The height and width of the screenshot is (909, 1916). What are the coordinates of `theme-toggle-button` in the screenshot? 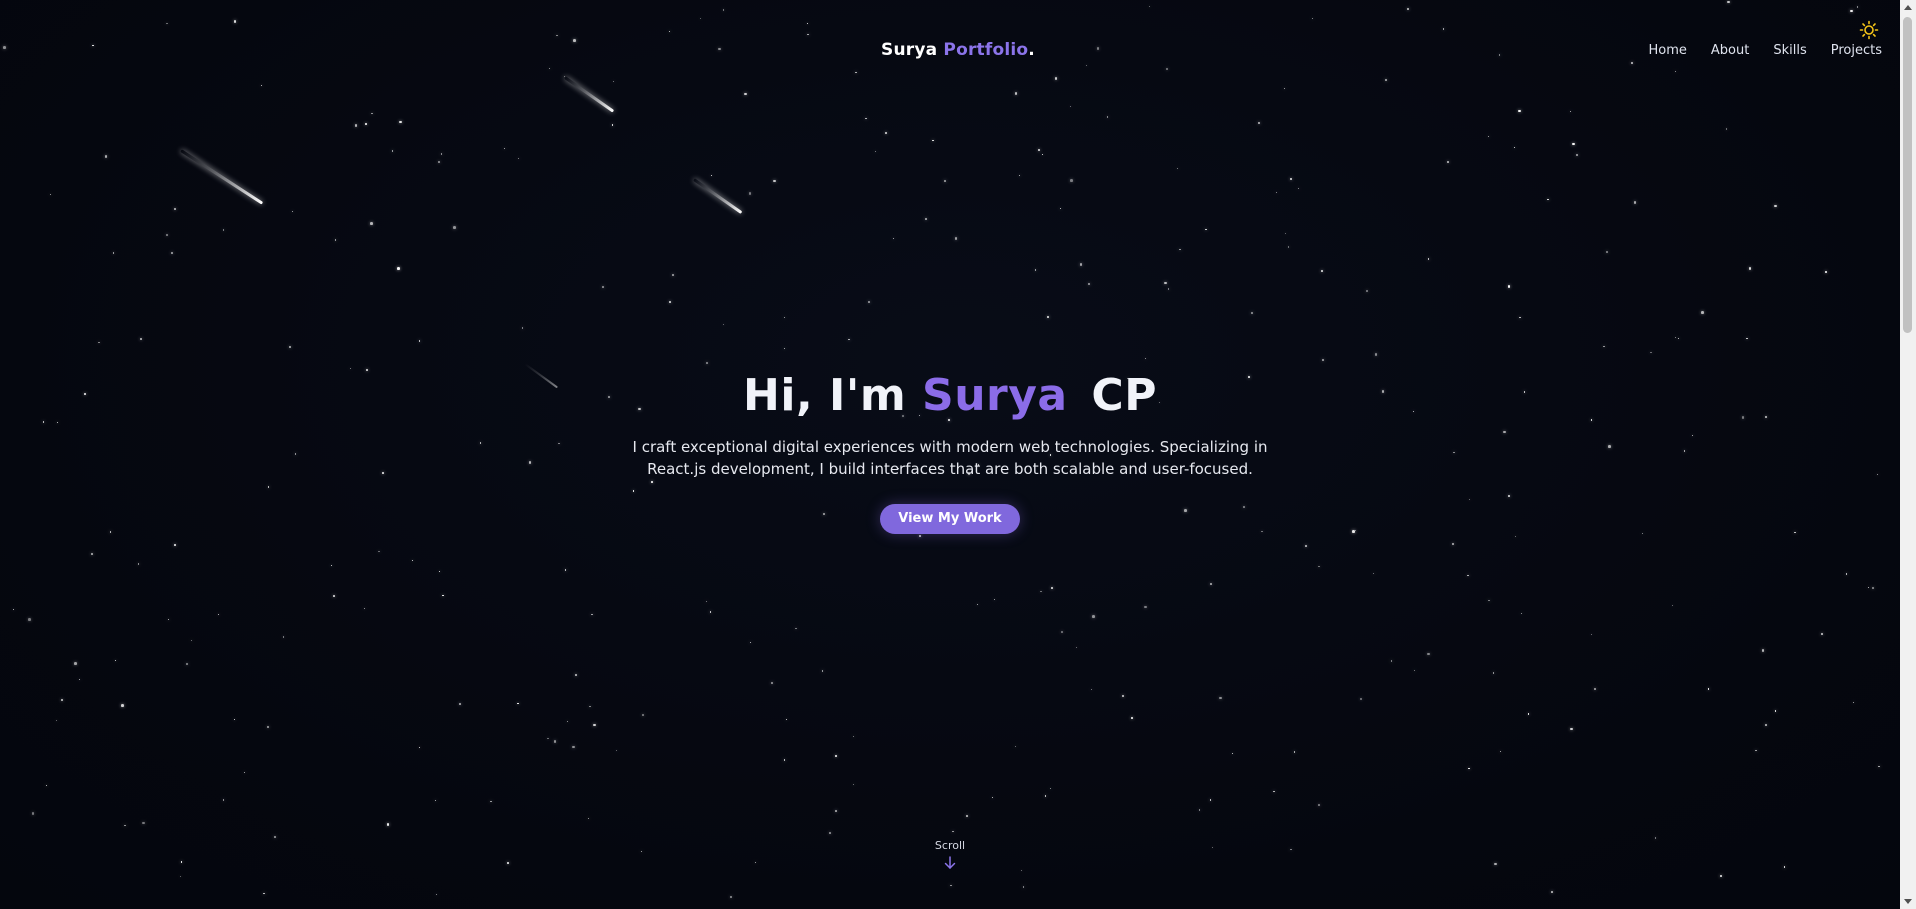 It's located at (1869, 30).